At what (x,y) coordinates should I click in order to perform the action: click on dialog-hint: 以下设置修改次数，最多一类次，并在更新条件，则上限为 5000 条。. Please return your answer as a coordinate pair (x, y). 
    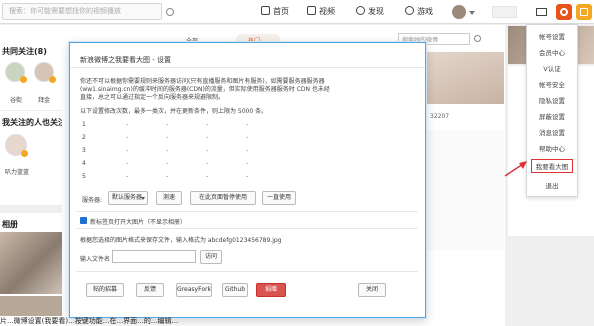
    Looking at the image, I should click on (174, 111).